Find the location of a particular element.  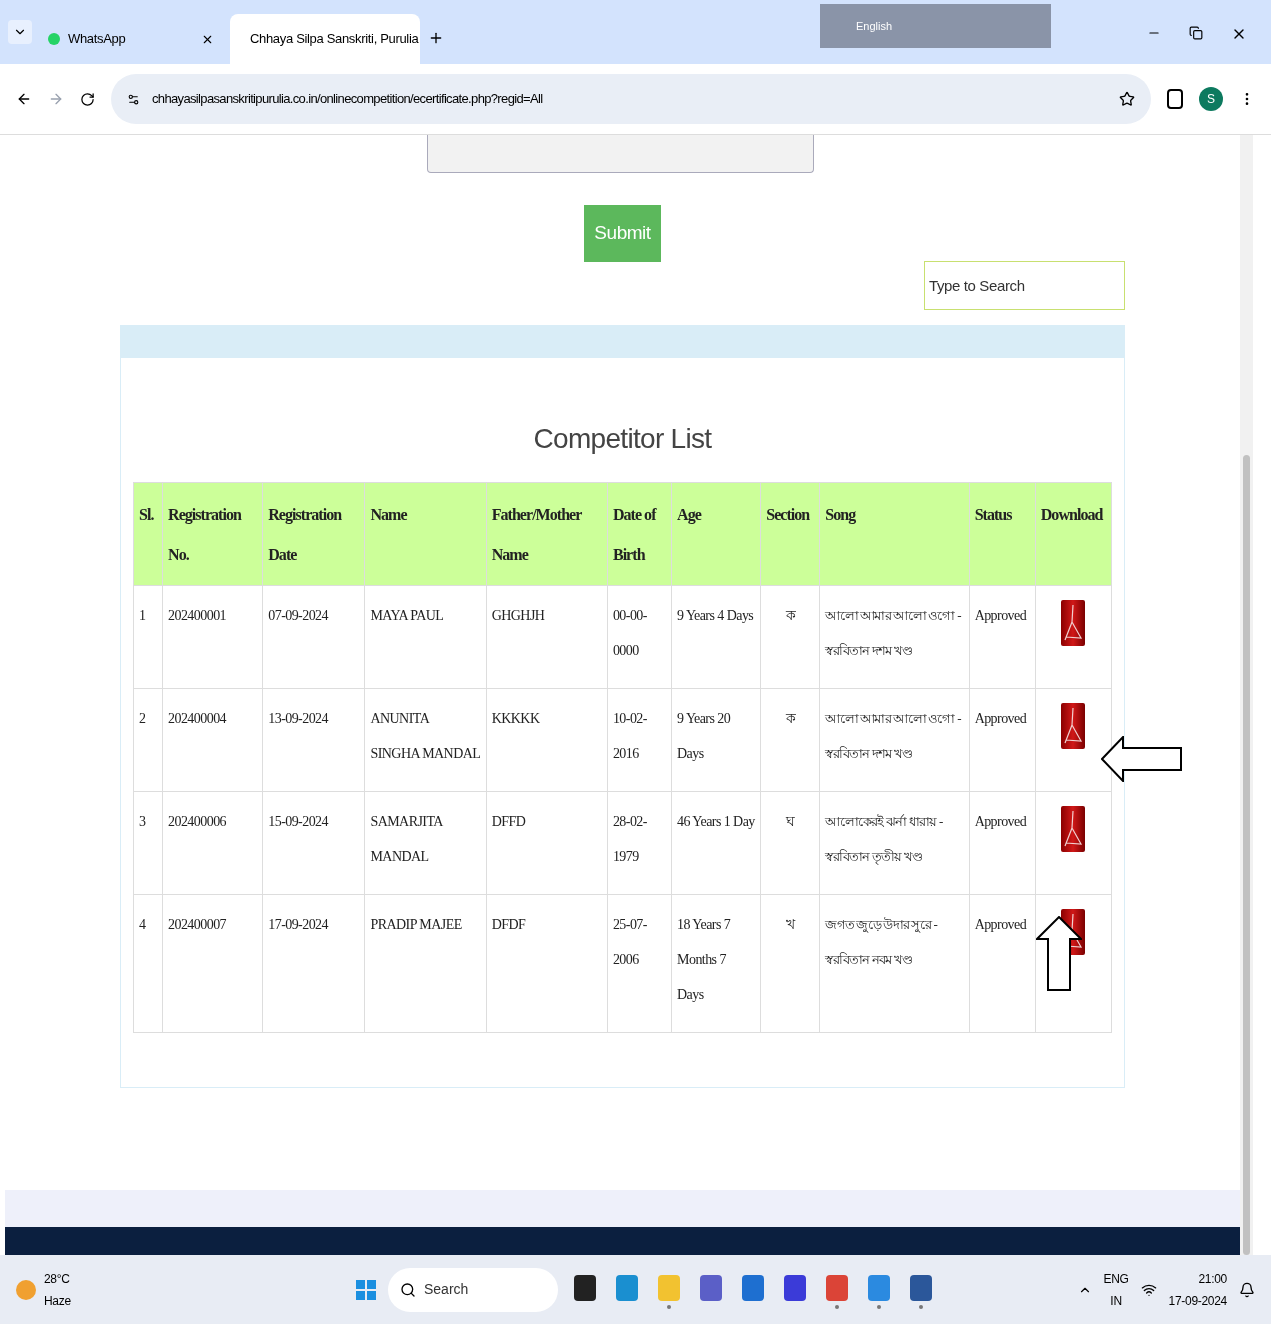

table-cell: ঘ is located at coordinates (790, 843).